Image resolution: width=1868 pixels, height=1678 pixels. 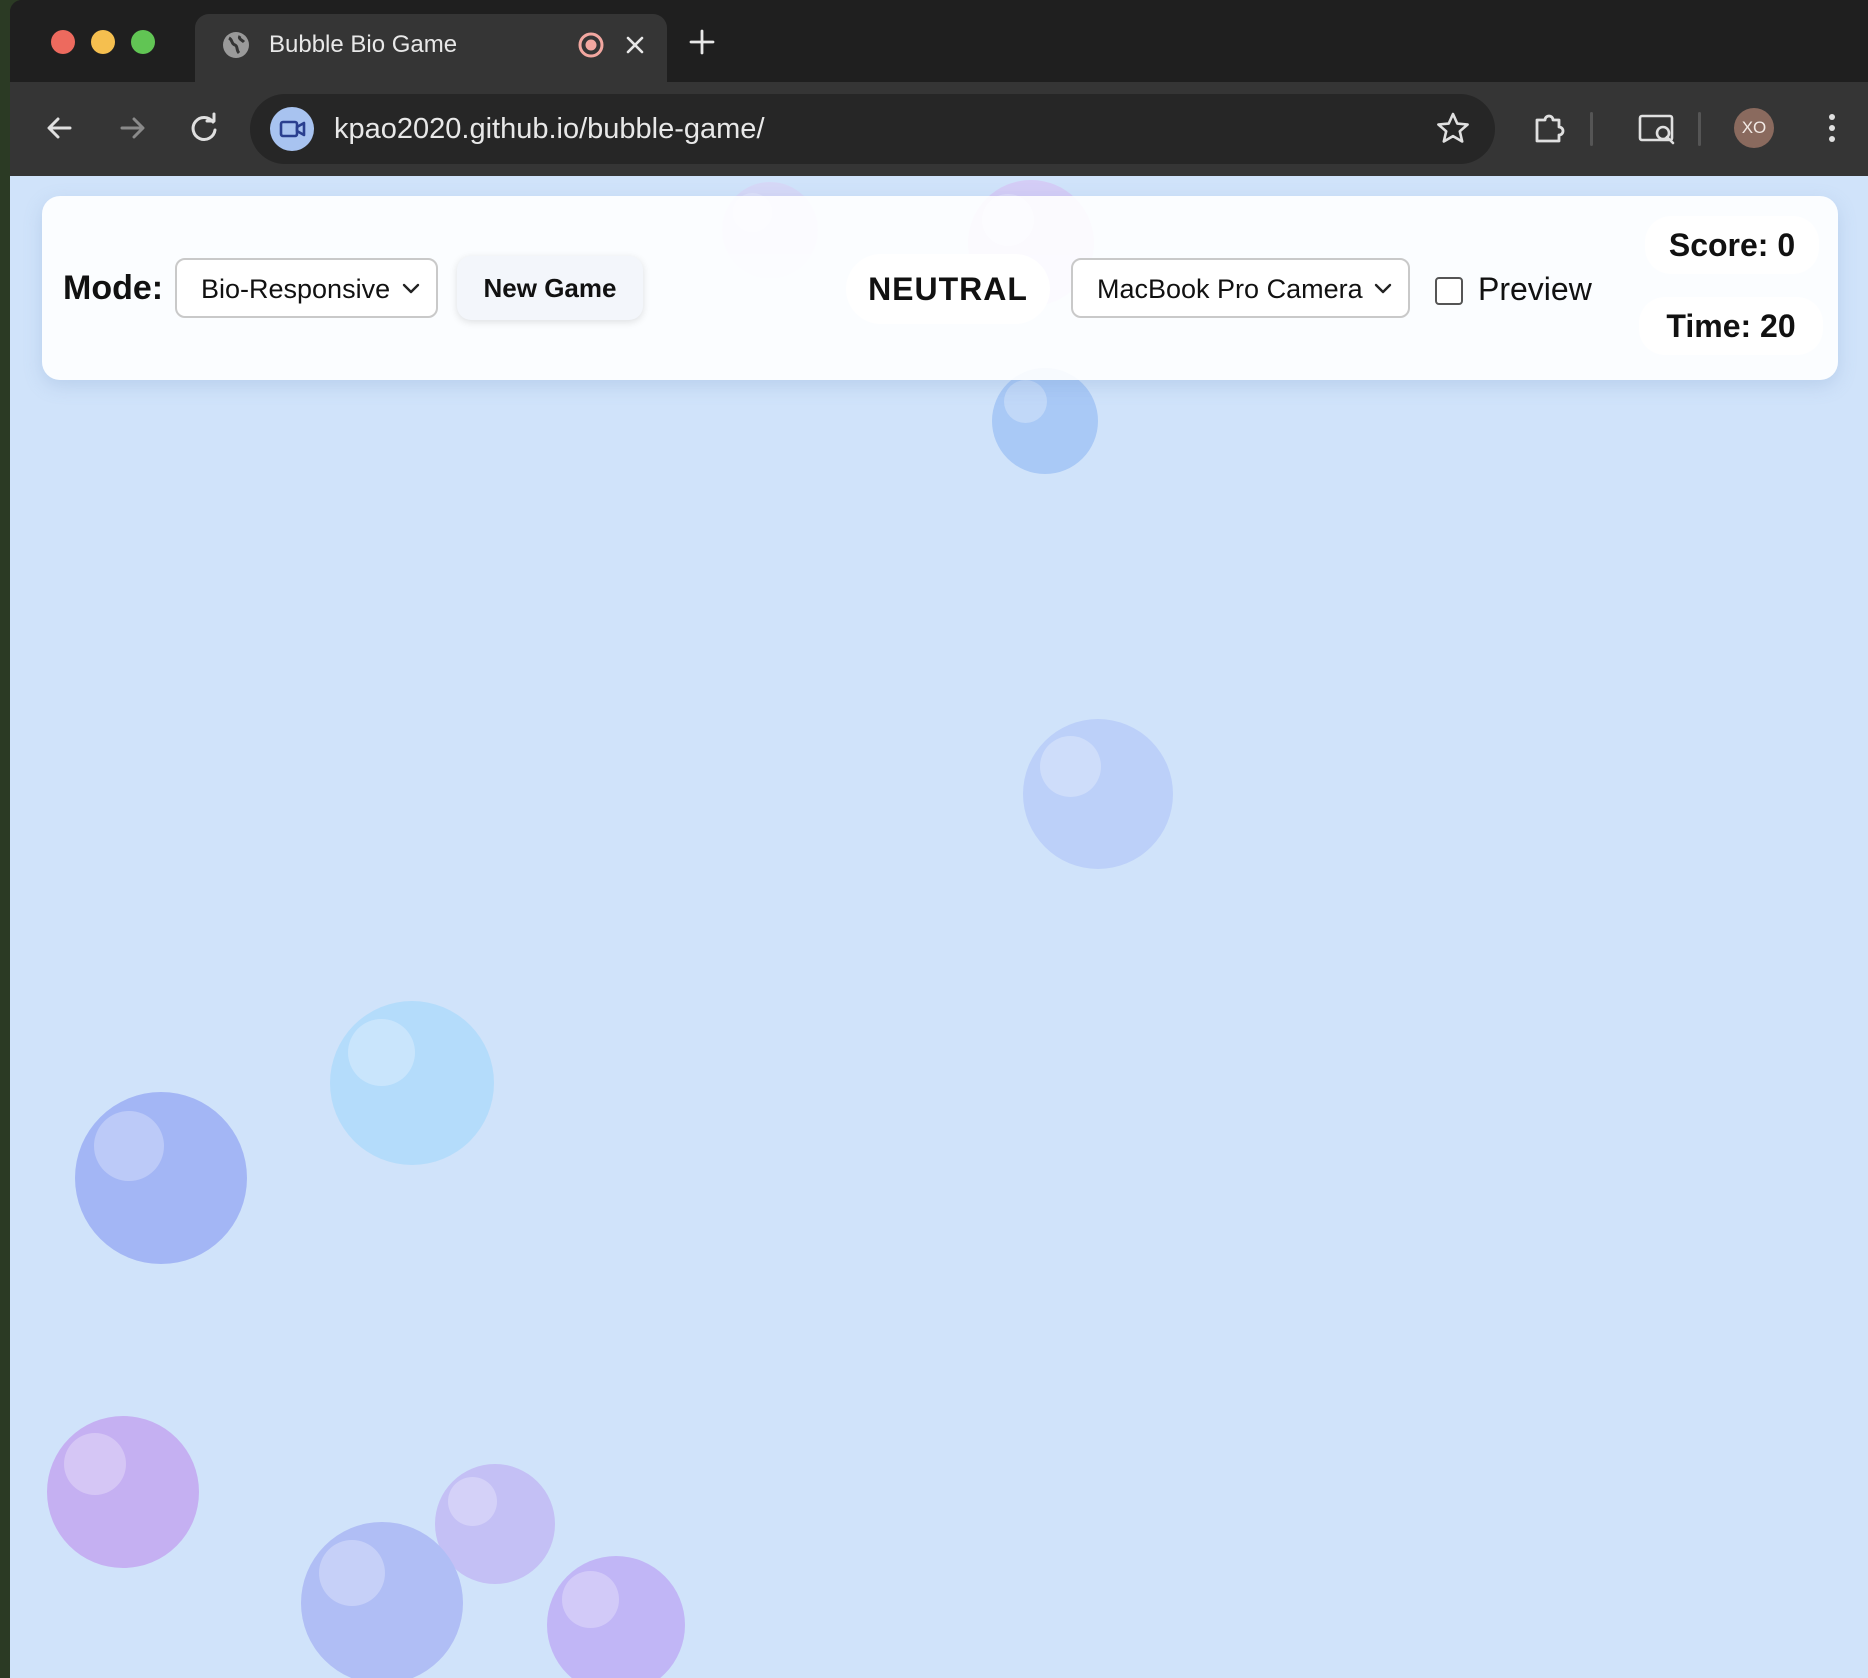 I want to click on browser-tab: Bubble Bio Game, so click(x=431, y=48).